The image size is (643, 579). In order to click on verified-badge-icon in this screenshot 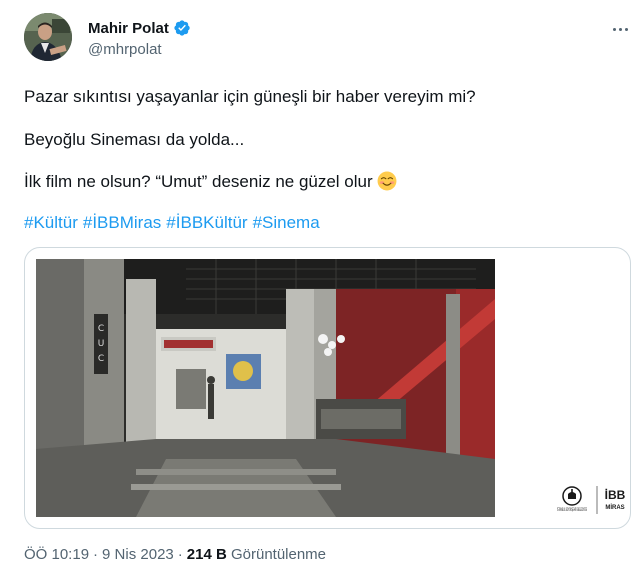, I will do `click(182, 28)`.